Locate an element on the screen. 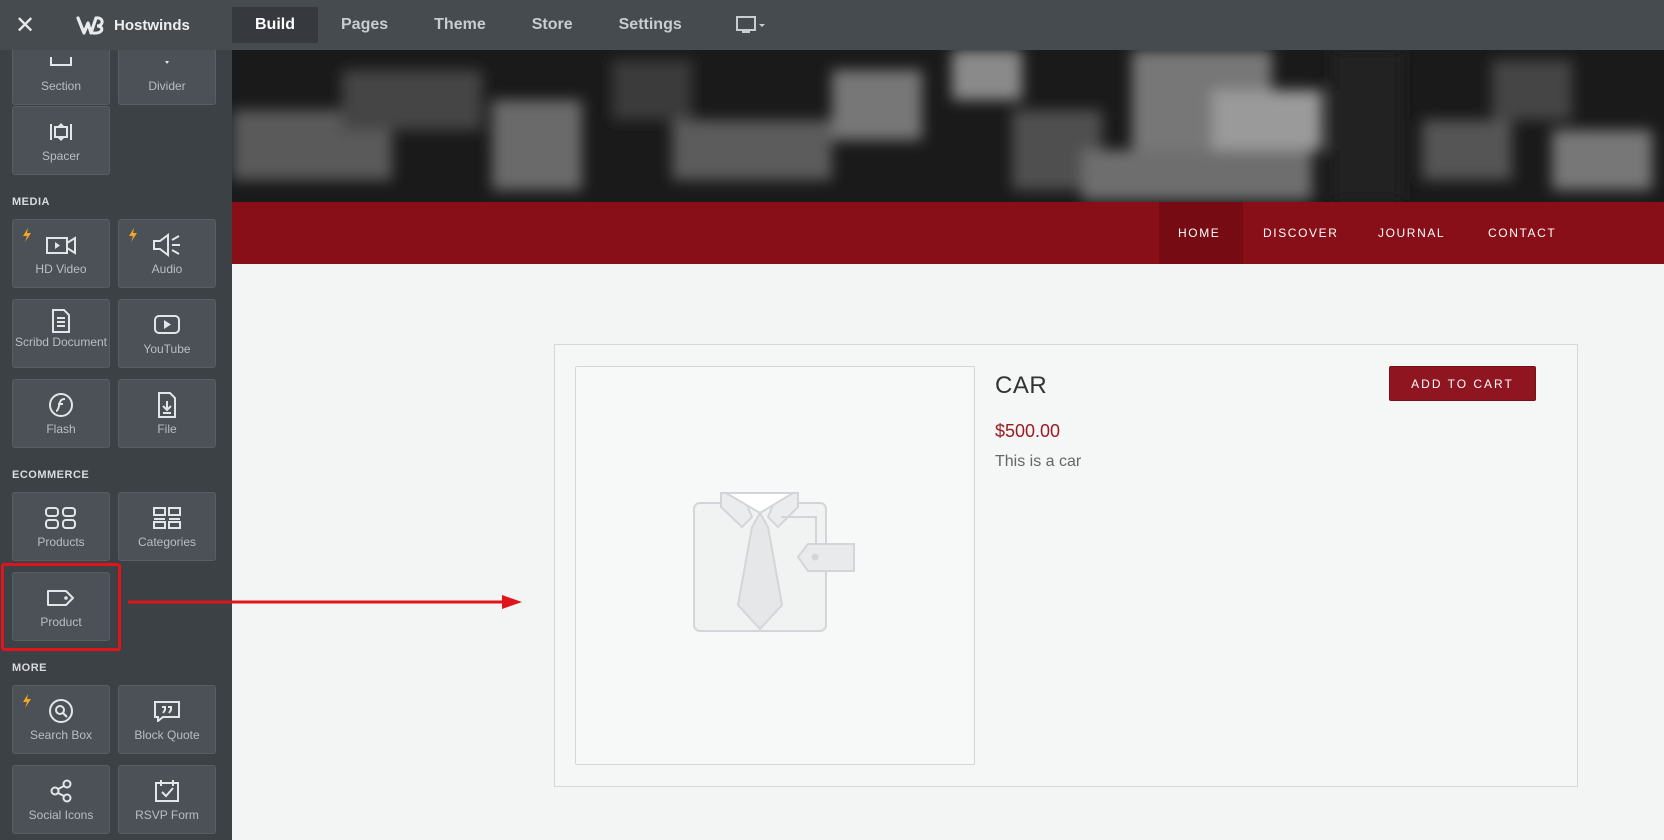  element-spacer-label: Spacer is located at coordinates (61, 156).